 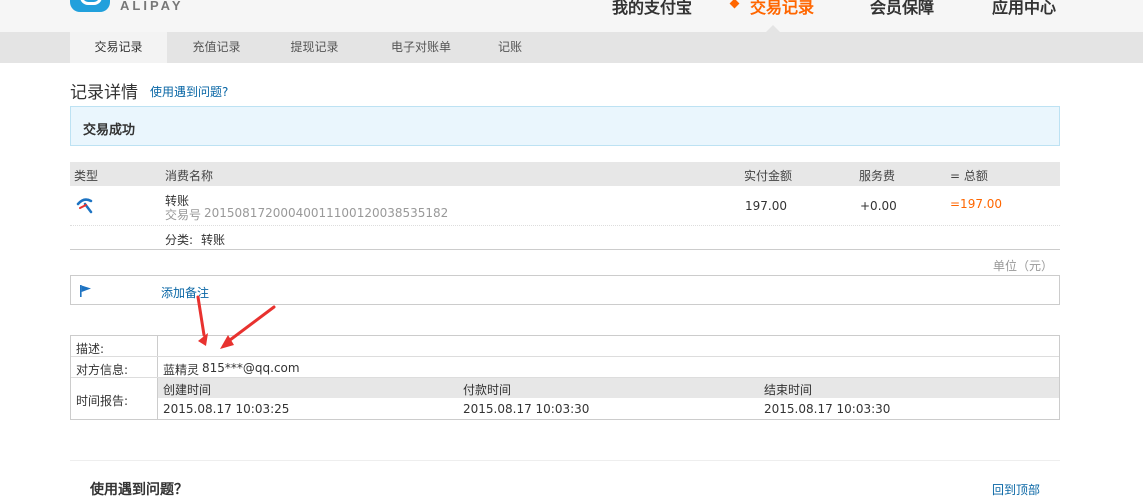 What do you see at coordinates (565, 174) in the screenshot?
I see `table-header: 类型 消费名称 实付金额 服务费 = 总额` at bounding box center [565, 174].